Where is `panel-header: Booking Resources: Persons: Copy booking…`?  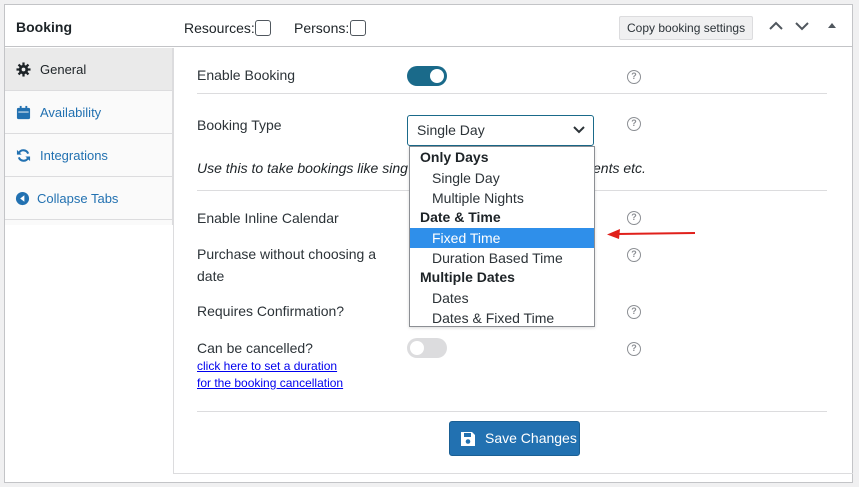 panel-header: Booking Resources: Persons: Copy booking… is located at coordinates (428, 26).